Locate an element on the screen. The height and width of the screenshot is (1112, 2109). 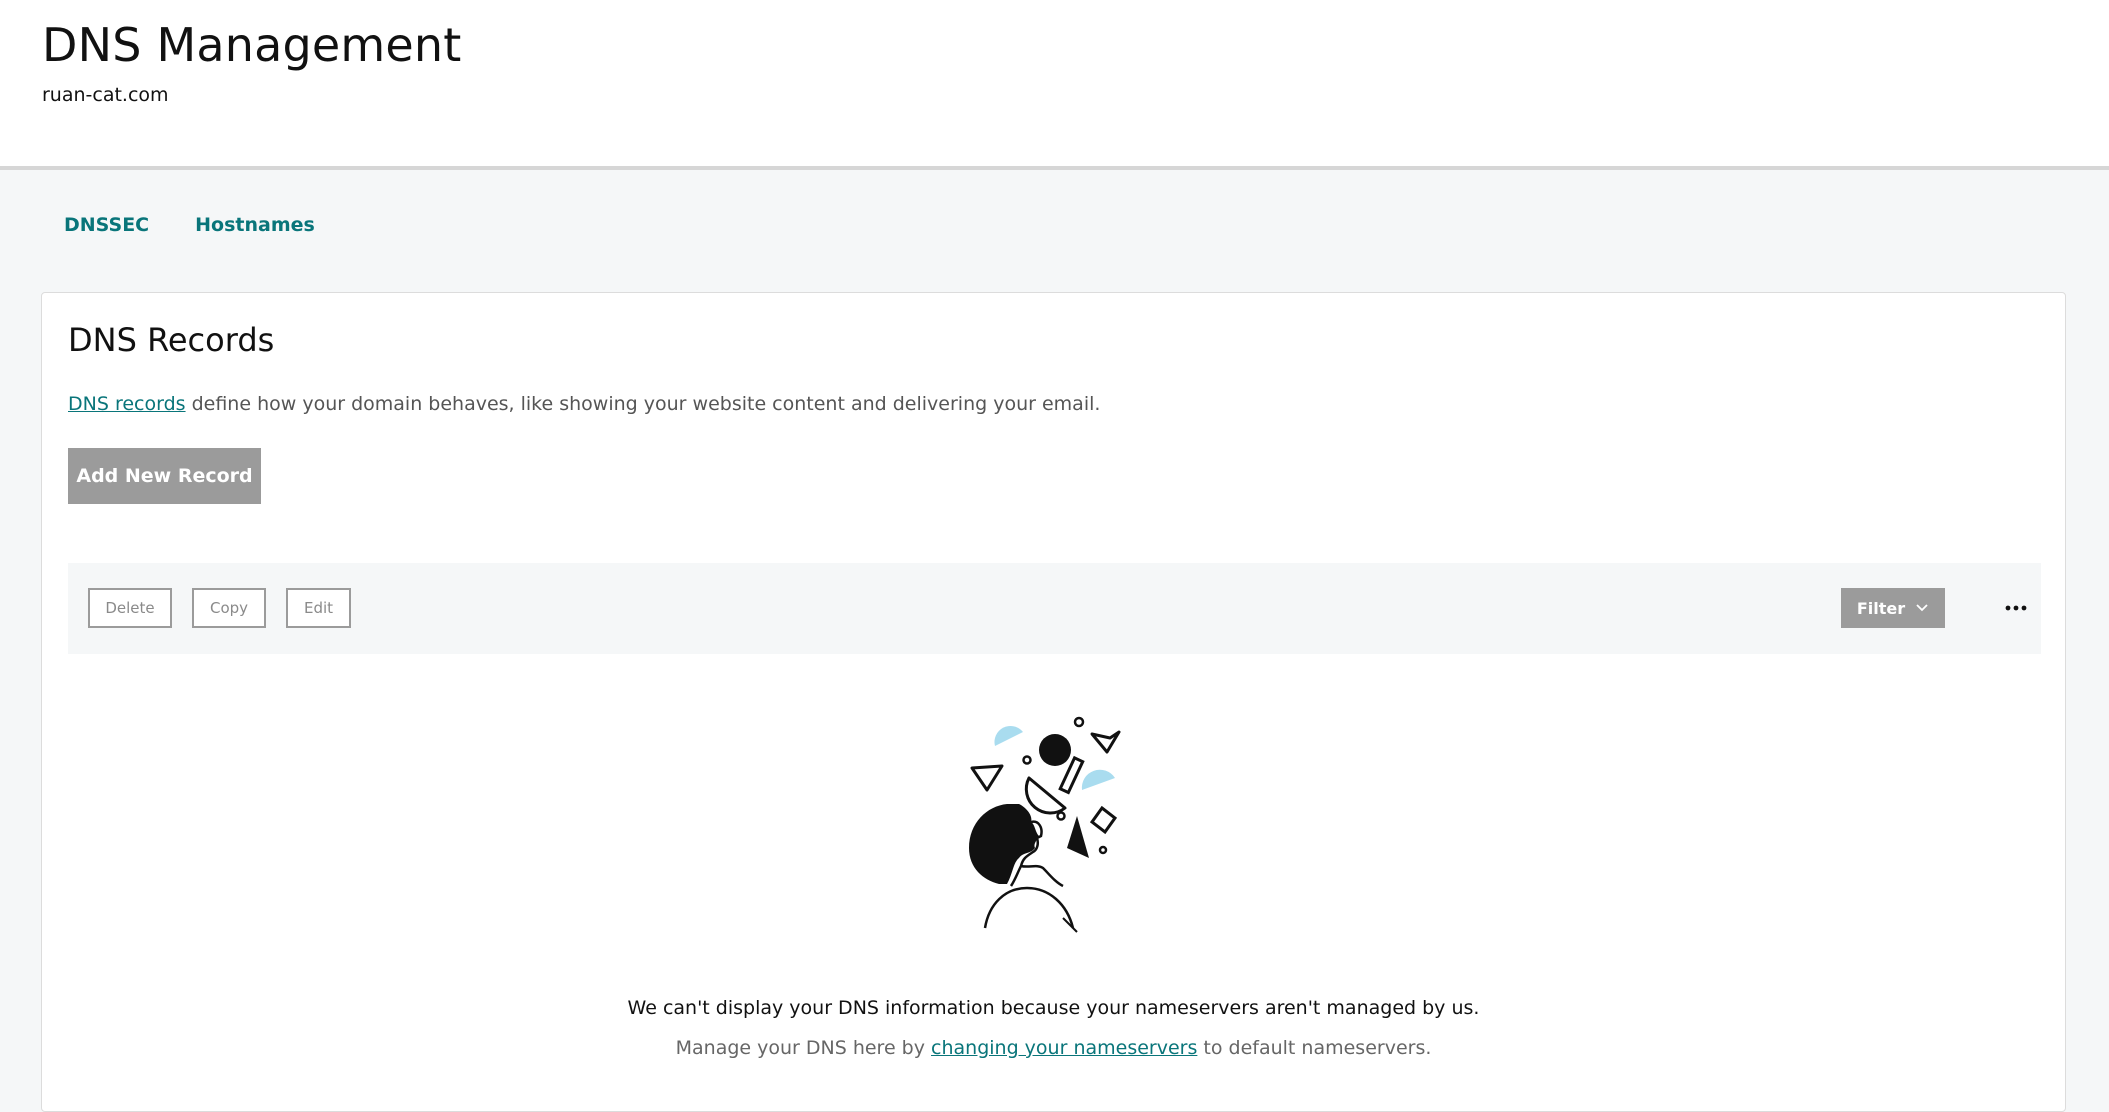
ellipsis-icon is located at coordinates (2016, 608).